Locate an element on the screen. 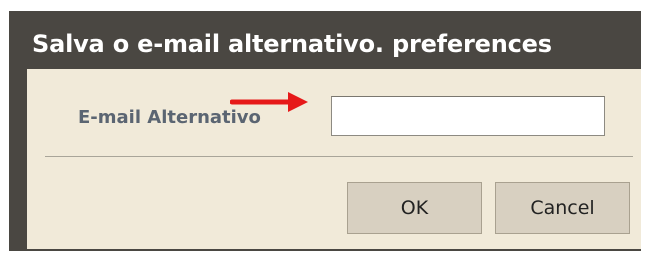 The width and height of the screenshot is (650, 258). cancel-button: Cancel is located at coordinates (562, 208).